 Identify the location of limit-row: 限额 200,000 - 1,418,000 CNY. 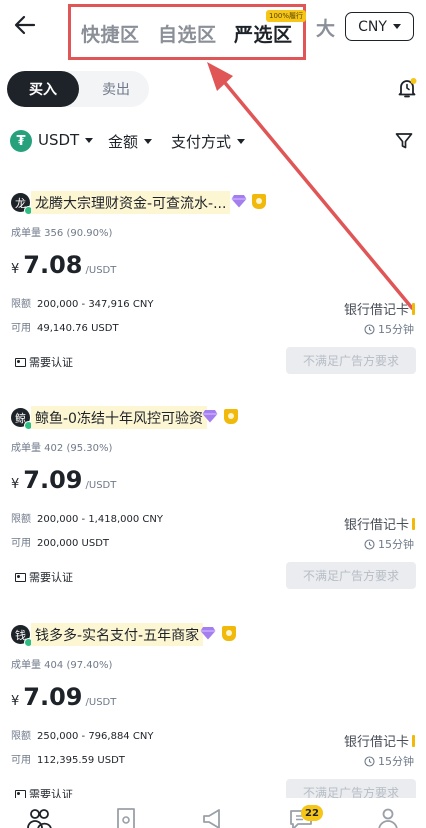
(87, 517).